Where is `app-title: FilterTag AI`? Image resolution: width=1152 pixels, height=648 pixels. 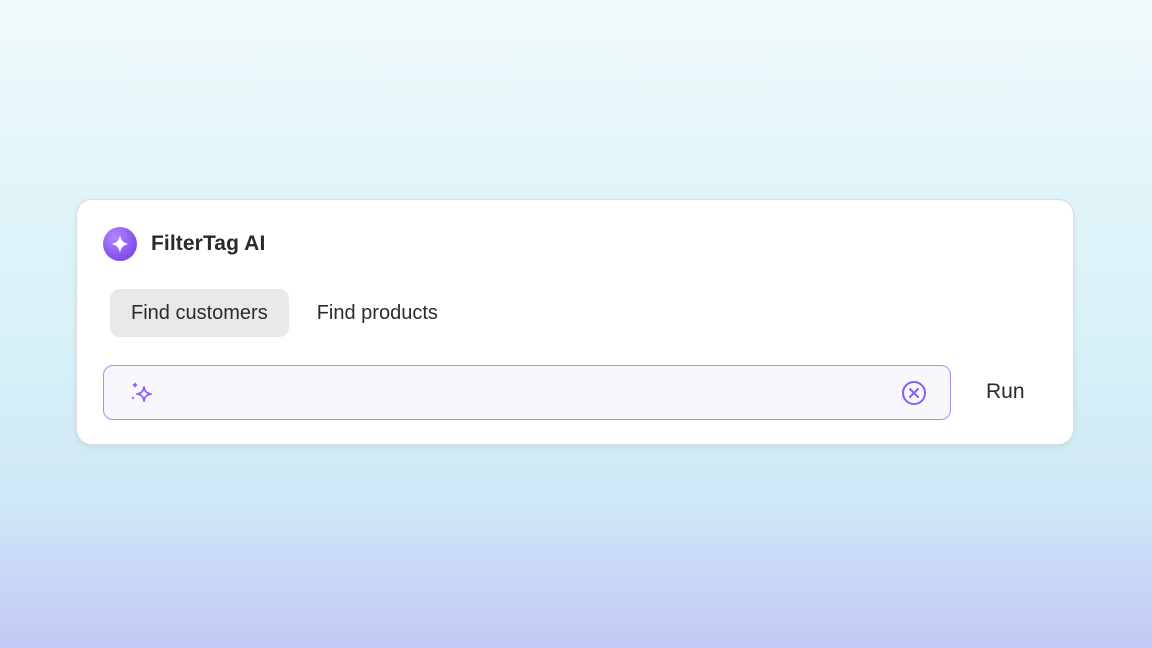 app-title: FilterTag AI is located at coordinates (208, 243).